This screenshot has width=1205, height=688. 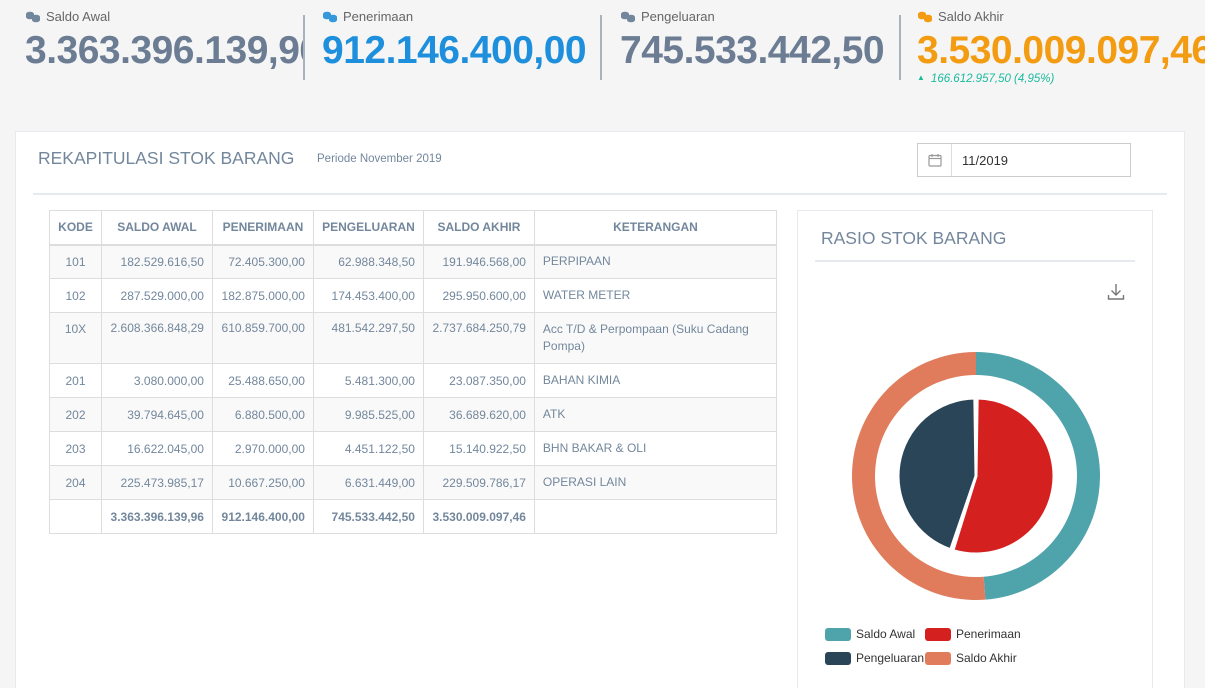 I want to click on cell-total-kode, so click(x=75, y=516).